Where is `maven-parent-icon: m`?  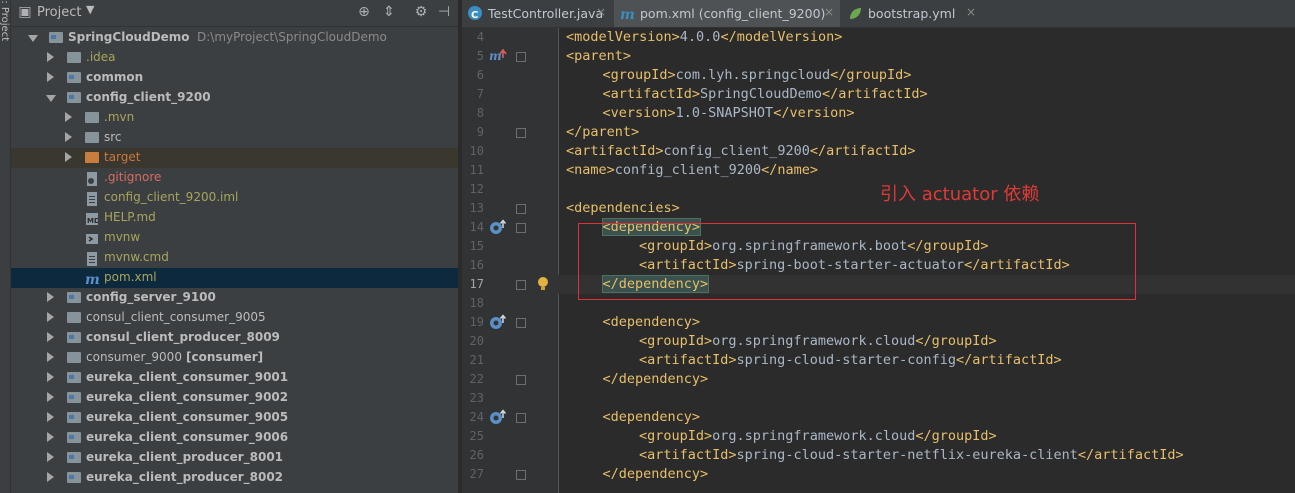
maven-parent-icon: m is located at coordinates (499, 58).